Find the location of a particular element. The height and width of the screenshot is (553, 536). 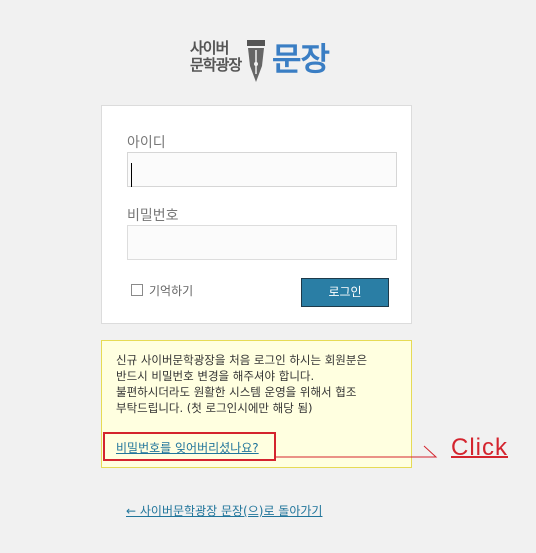

password-input is located at coordinates (262, 242).